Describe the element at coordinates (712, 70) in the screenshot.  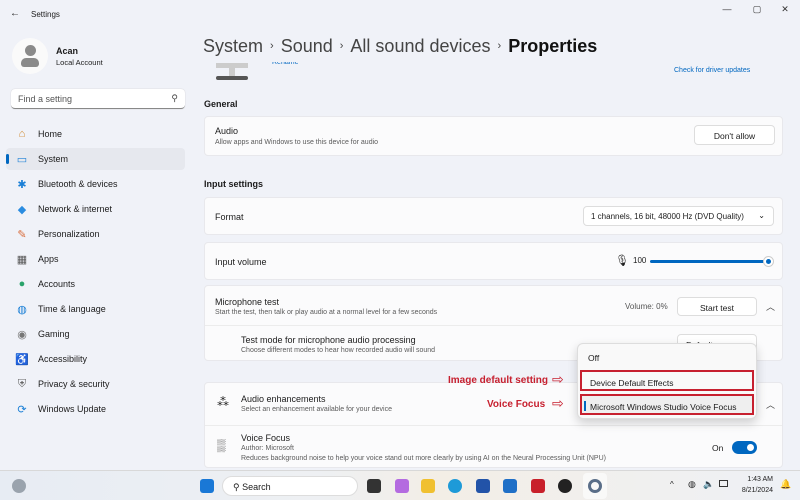
I see `driver-update-link: Check for driver updates` at that location.